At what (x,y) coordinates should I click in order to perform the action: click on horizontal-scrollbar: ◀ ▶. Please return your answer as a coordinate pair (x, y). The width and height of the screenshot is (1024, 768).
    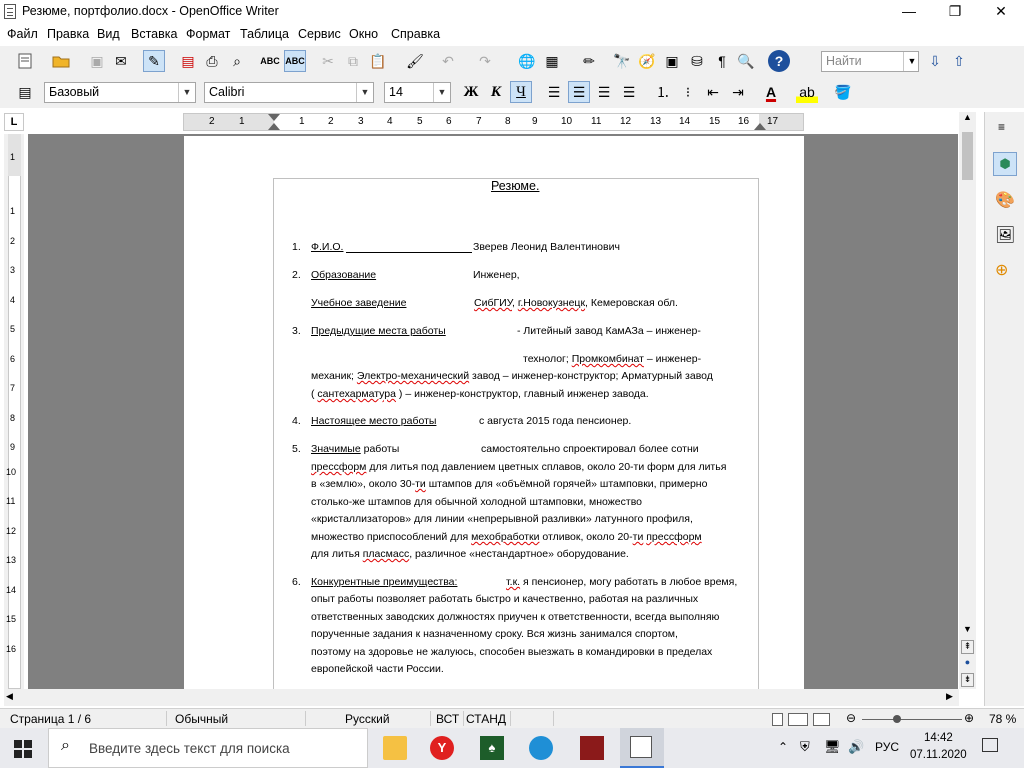
    Looking at the image, I should click on (481, 697).